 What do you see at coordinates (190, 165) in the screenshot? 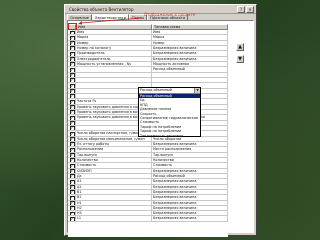
I see `row-type: Стоимость` at bounding box center [190, 165].